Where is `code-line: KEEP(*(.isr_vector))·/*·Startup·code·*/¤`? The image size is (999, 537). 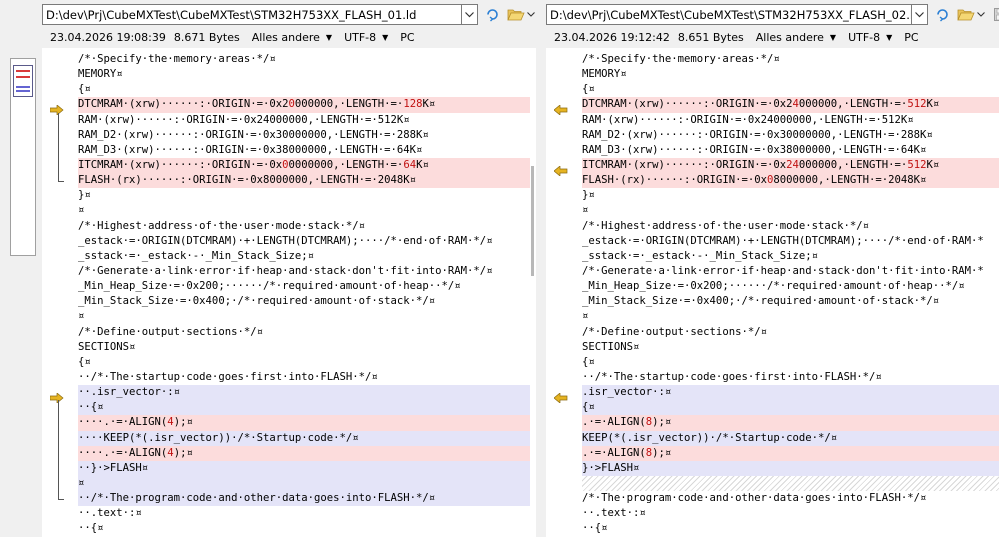
code-line: KEEP(*(.isr_vector))·/*·Startup·code·*/¤ is located at coordinates (790, 438).